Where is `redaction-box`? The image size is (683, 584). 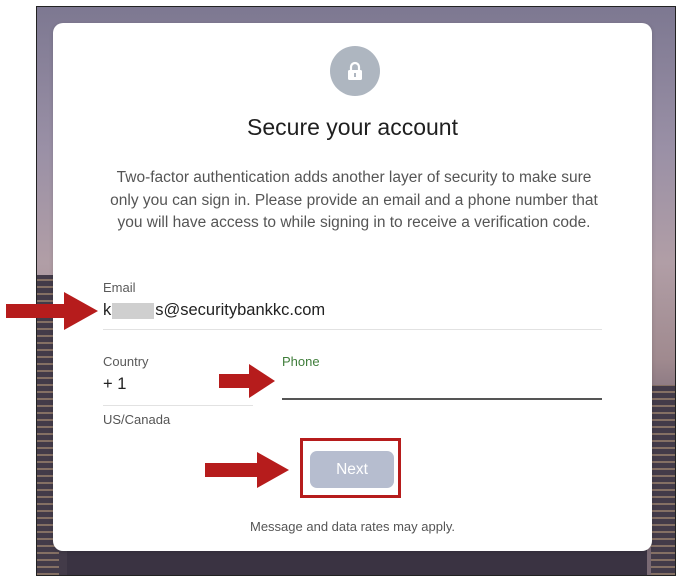
redaction-box is located at coordinates (133, 310).